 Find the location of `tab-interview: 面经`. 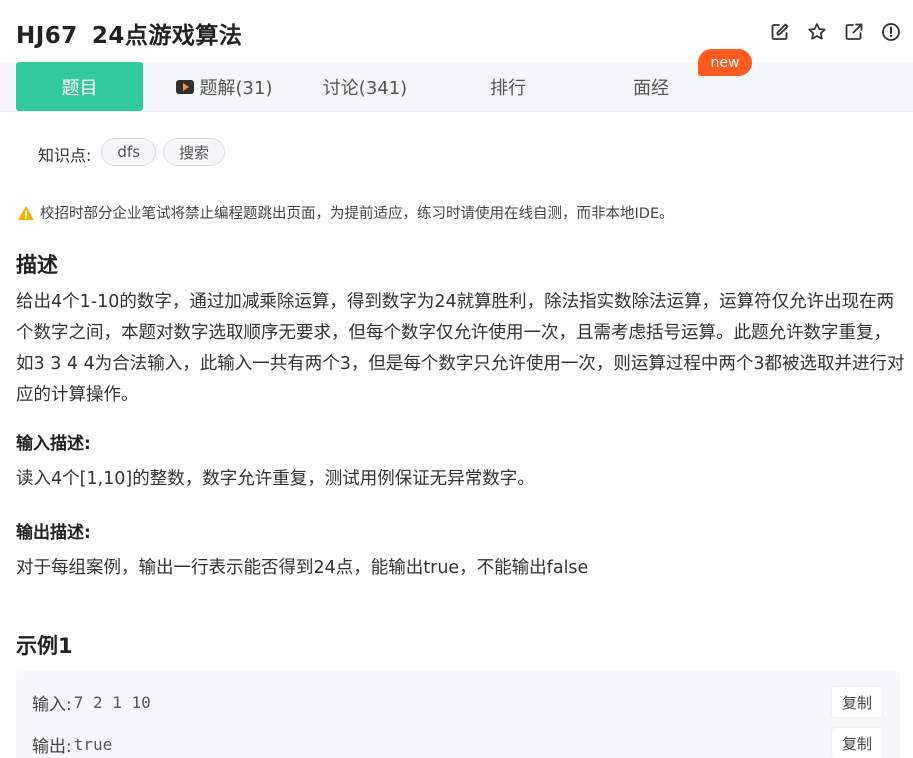

tab-interview: 面经 is located at coordinates (651, 86).